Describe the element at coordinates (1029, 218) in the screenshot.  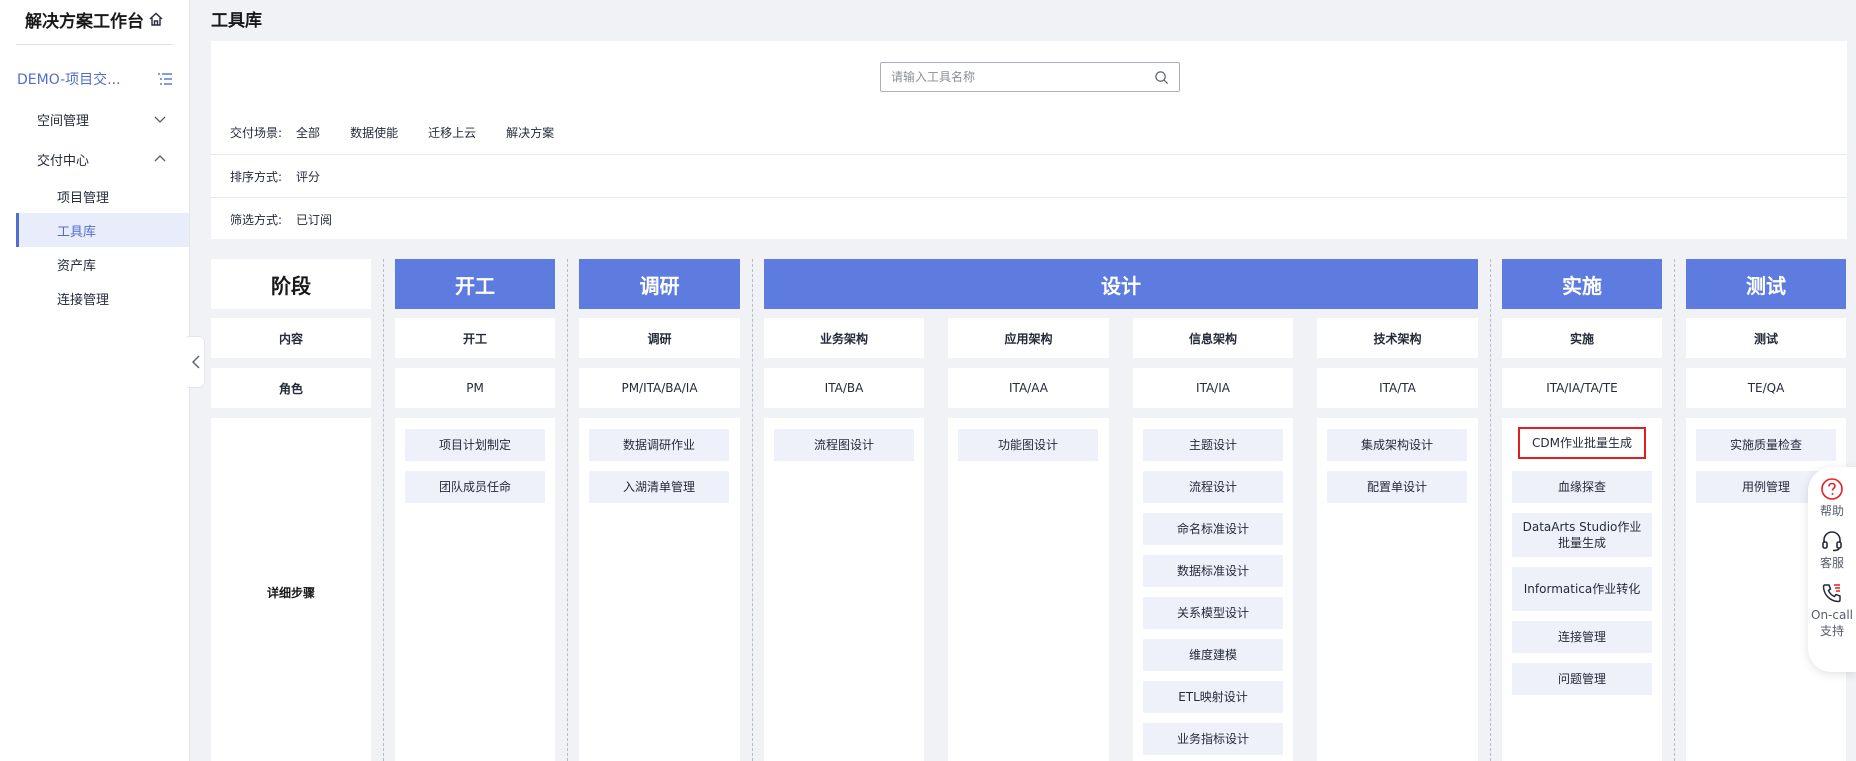
I see `filter-mode-row: 筛选方式: 已订阅` at that location.